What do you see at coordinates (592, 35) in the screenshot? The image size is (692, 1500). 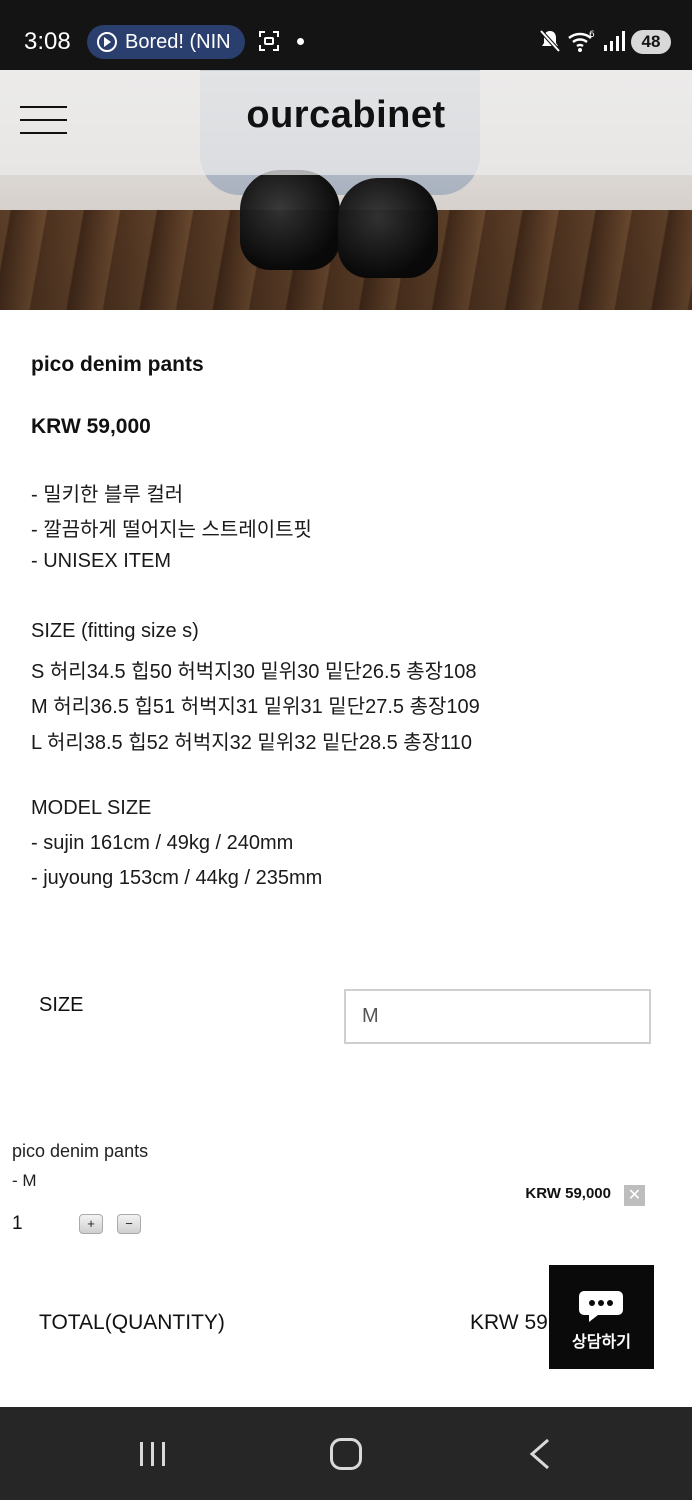 I see `svg-text: 6` at bounding box center [592, 35].